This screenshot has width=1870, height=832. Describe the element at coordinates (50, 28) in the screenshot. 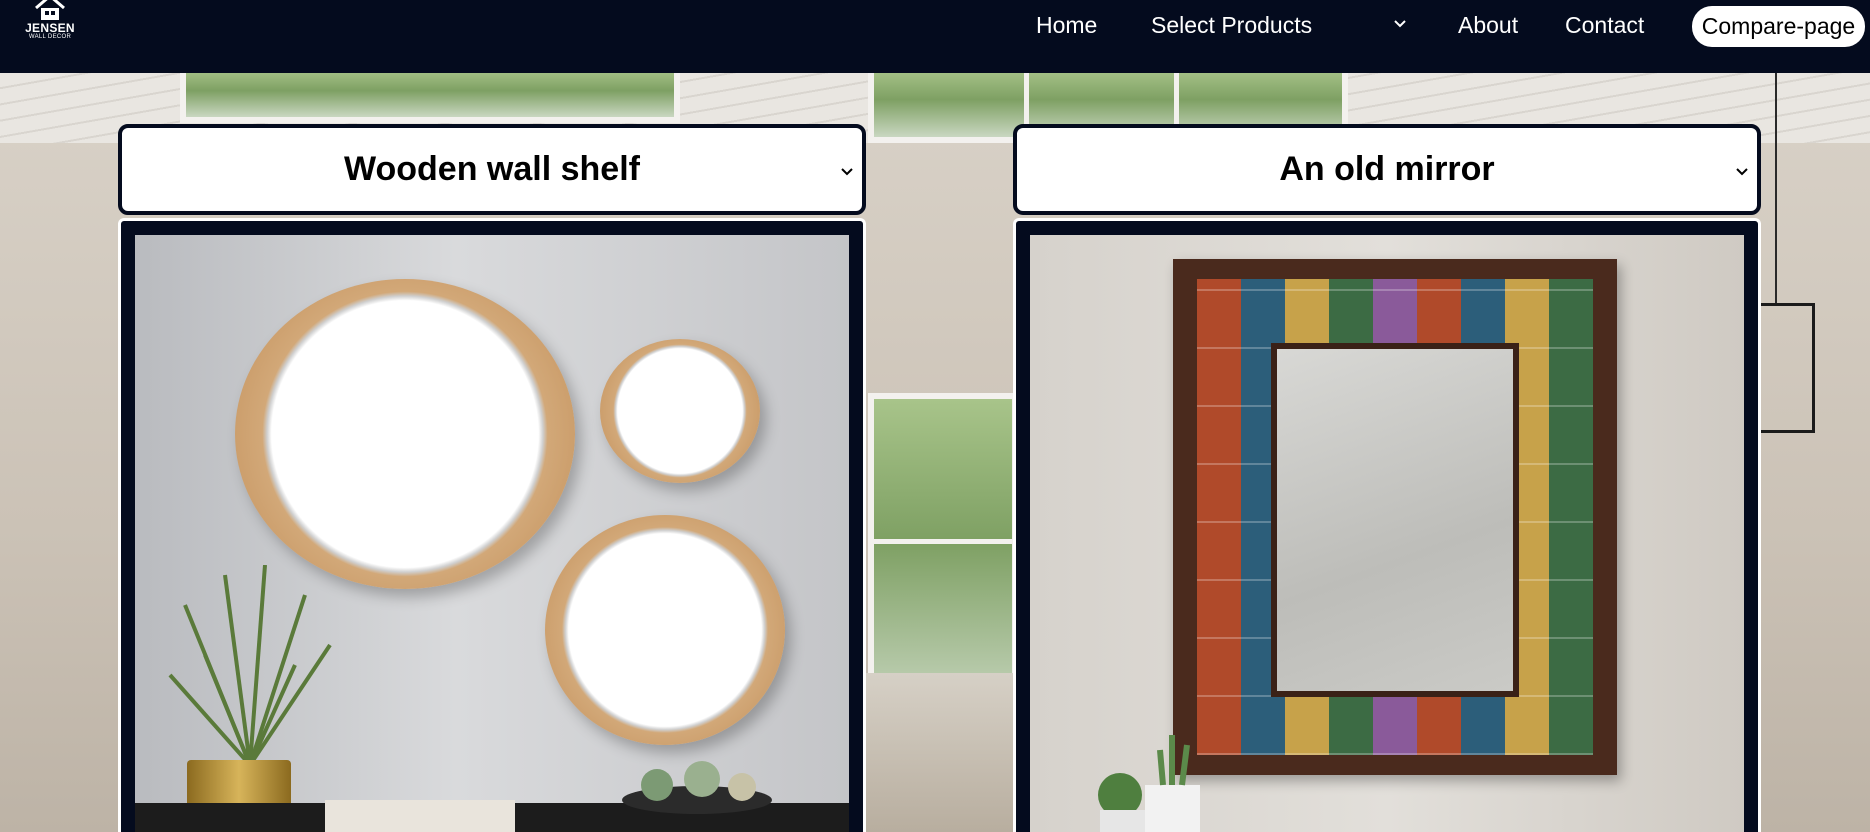

I see `brand-name: JENSEN` at that location.